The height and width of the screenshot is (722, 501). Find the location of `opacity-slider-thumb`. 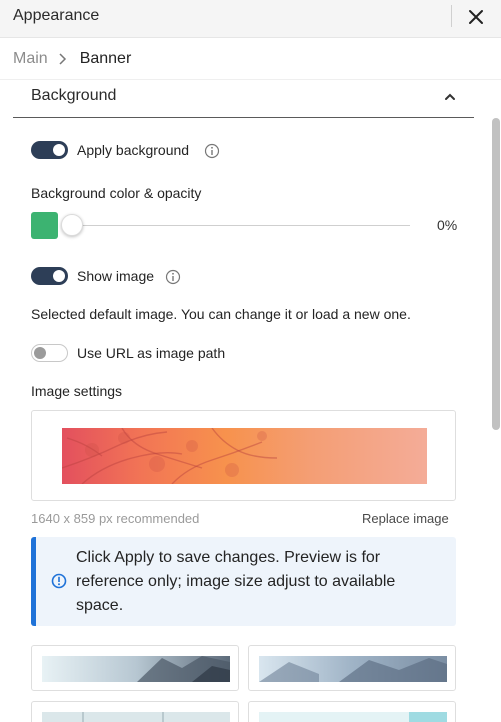

opacity-slider-thumb is located at coordinates (72, 225).